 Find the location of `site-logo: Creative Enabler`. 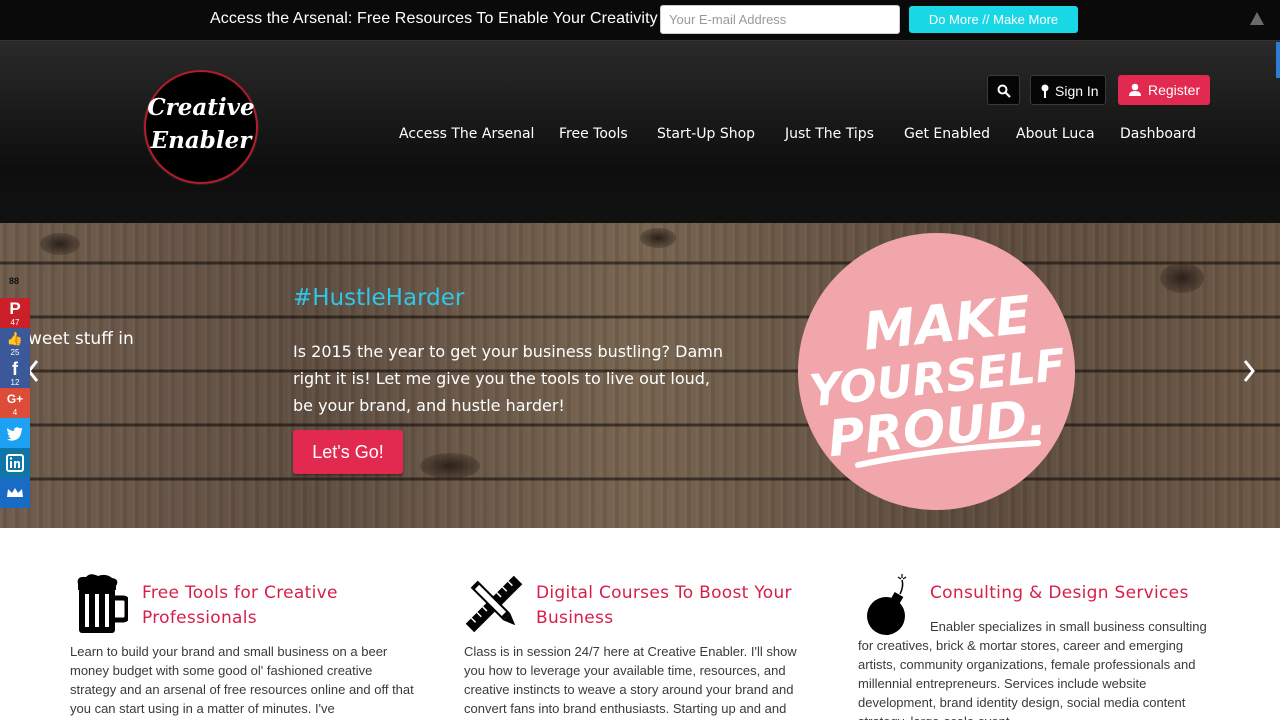

site-logo: Creative Enabler is located at coordinates (201, 127).